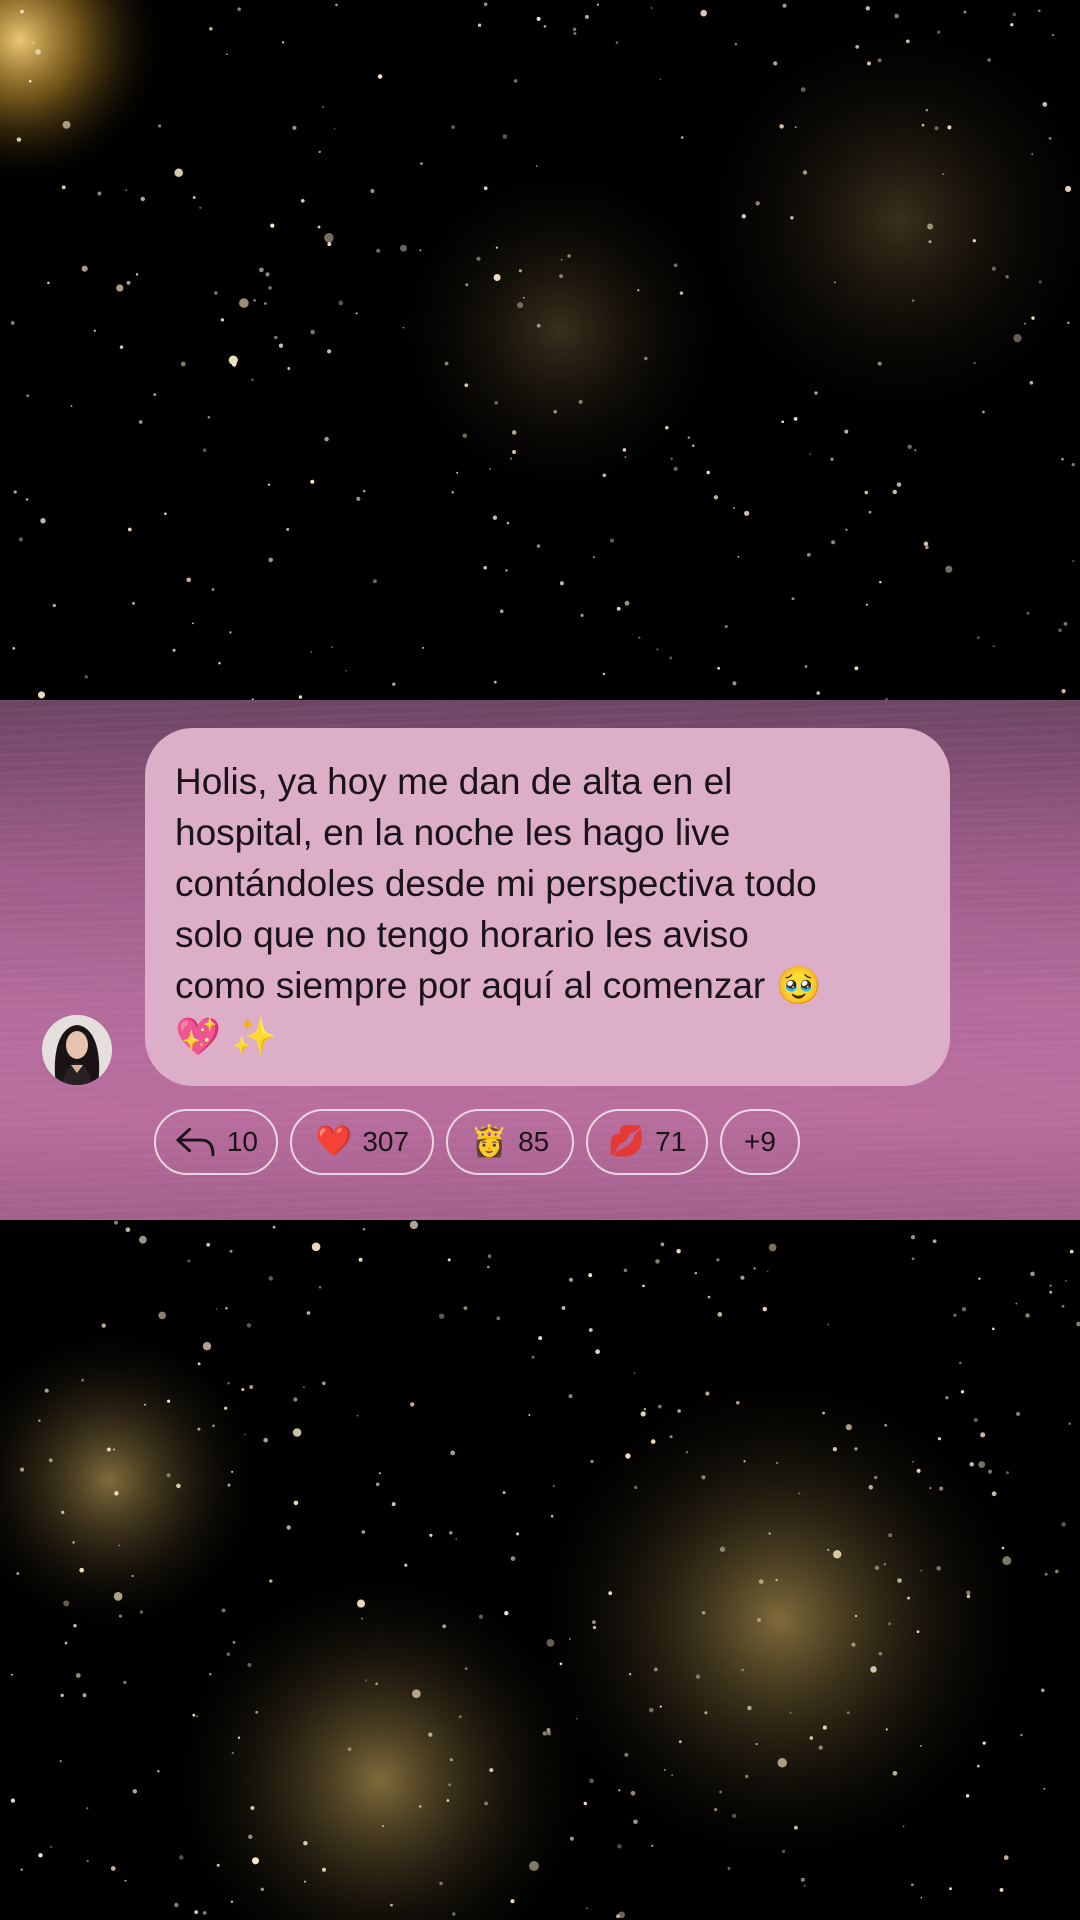 This screenshot has width=1080, height=1920. I want to click on heart-reaction-button: ❤️ 307, so click(362, 1142).